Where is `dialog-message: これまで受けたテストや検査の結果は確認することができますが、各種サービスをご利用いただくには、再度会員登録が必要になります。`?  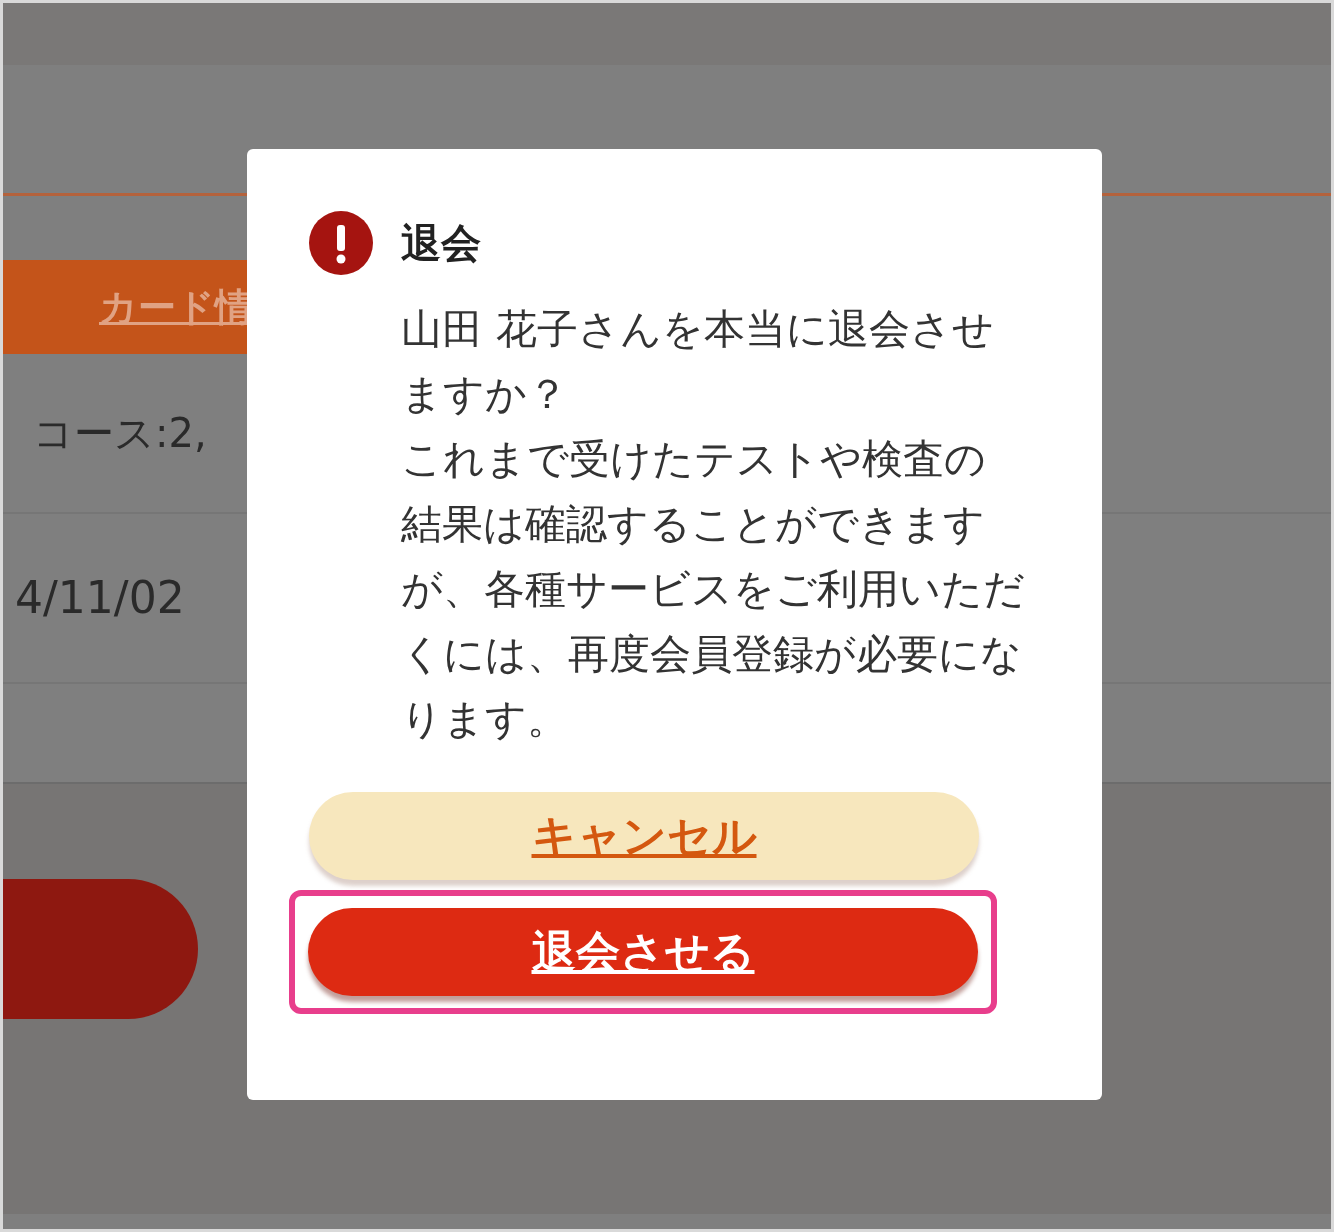
dialog-message: これまで受けたテストや検査の結果は確認することができますが、各種サービスをご利用いただくには、再度会員登録が必要になります。 is located at coordinates (713, 589).